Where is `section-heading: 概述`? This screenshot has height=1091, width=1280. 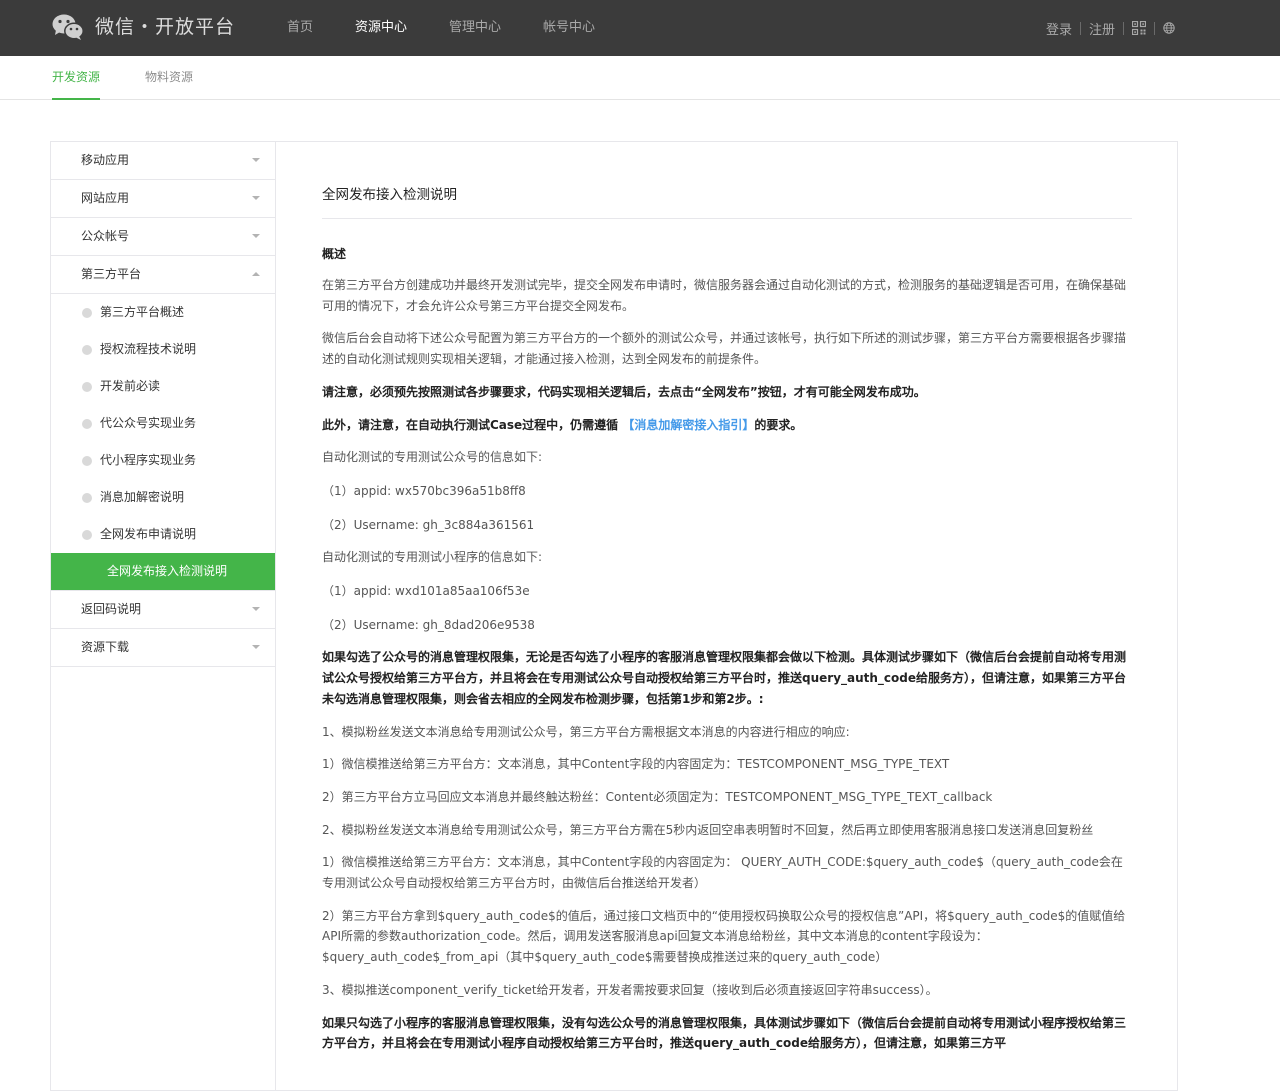
section-heading: 概述 is located at coordinates (334, 254).